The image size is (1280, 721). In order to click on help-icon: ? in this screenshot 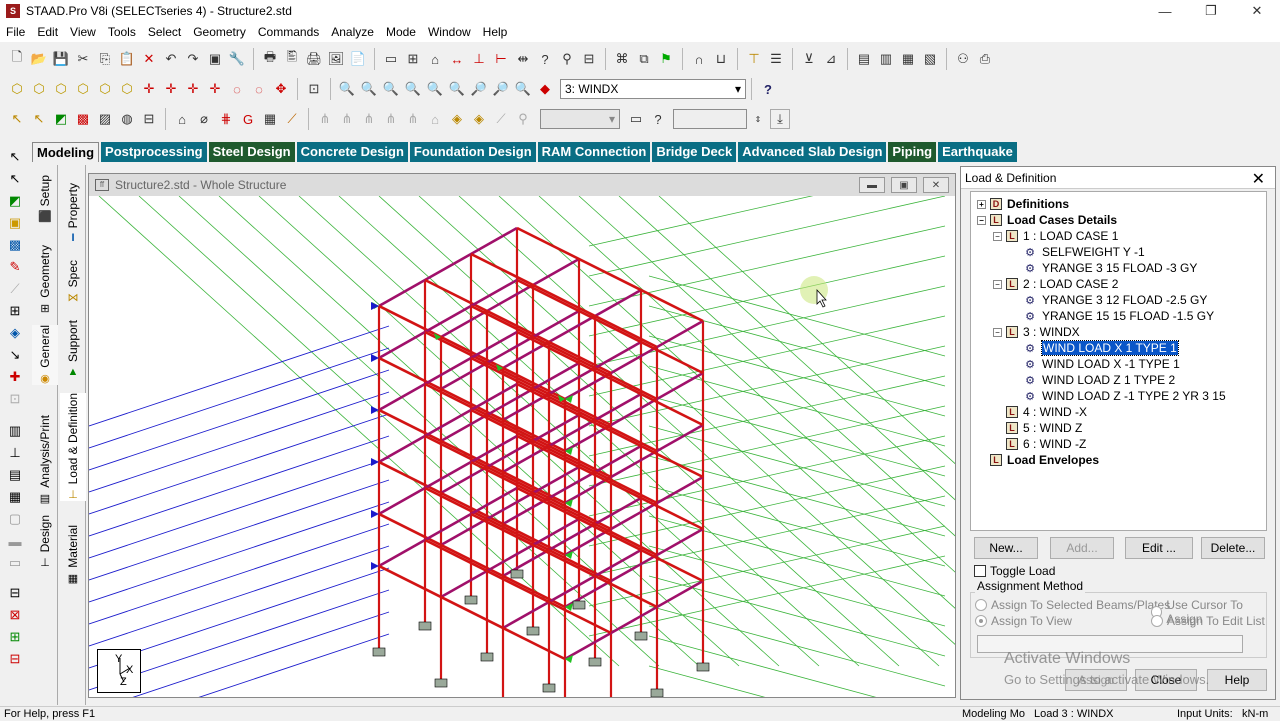, I will do `click(768, 89)`.